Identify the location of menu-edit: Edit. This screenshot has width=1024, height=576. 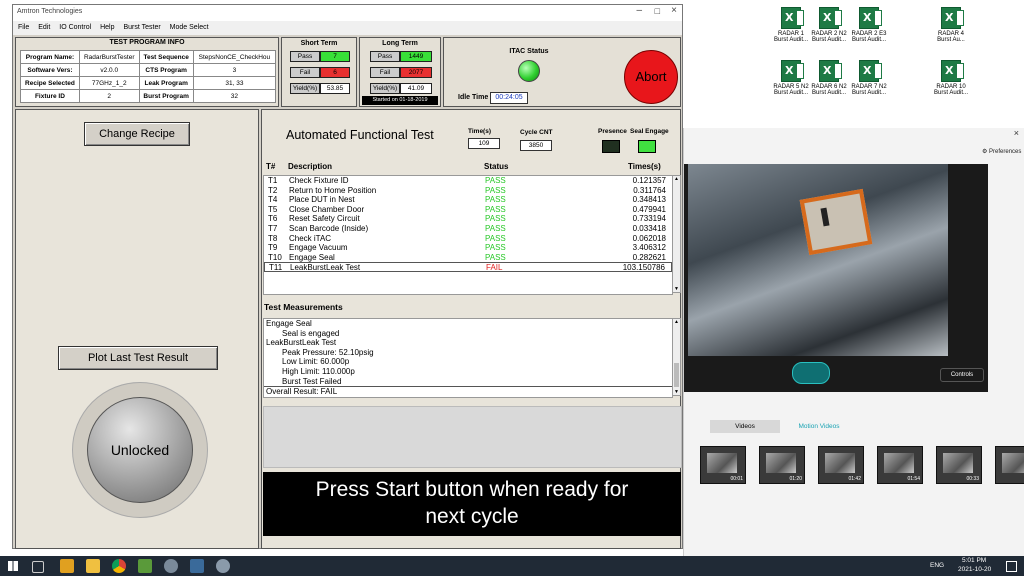
(44, 27).